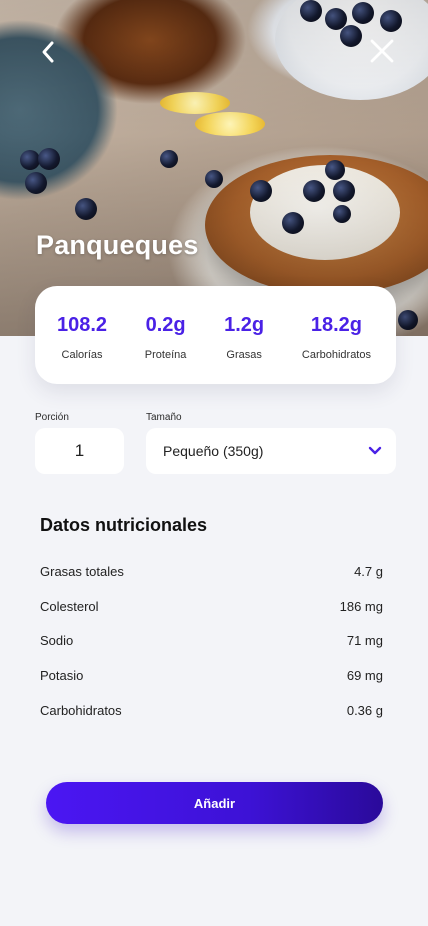 This screenshot has width=428, height=926. Describe the element at coordinates (368, 571) in the screenshot. I see `nutrient-amount: 4.7 g` at that location.